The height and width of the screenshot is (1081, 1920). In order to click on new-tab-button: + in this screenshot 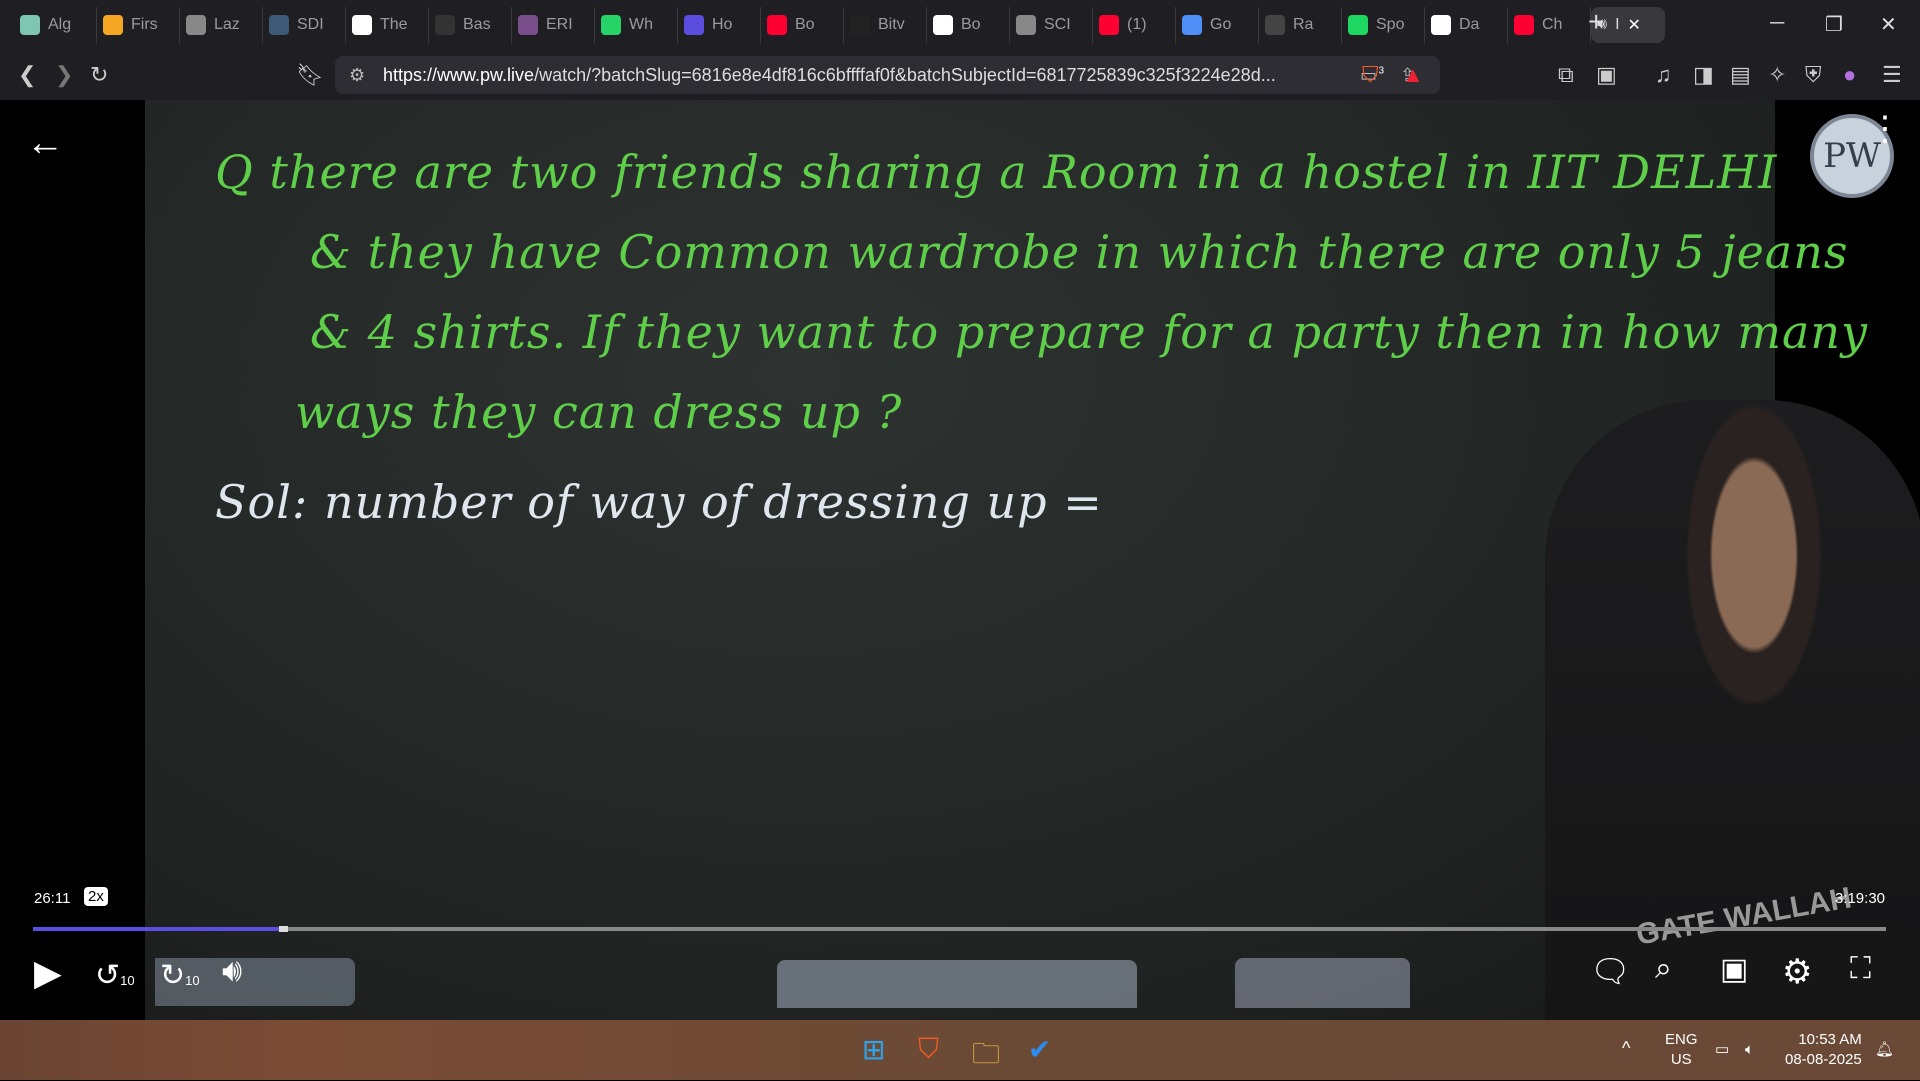, I will do `click(1596, 22)`.